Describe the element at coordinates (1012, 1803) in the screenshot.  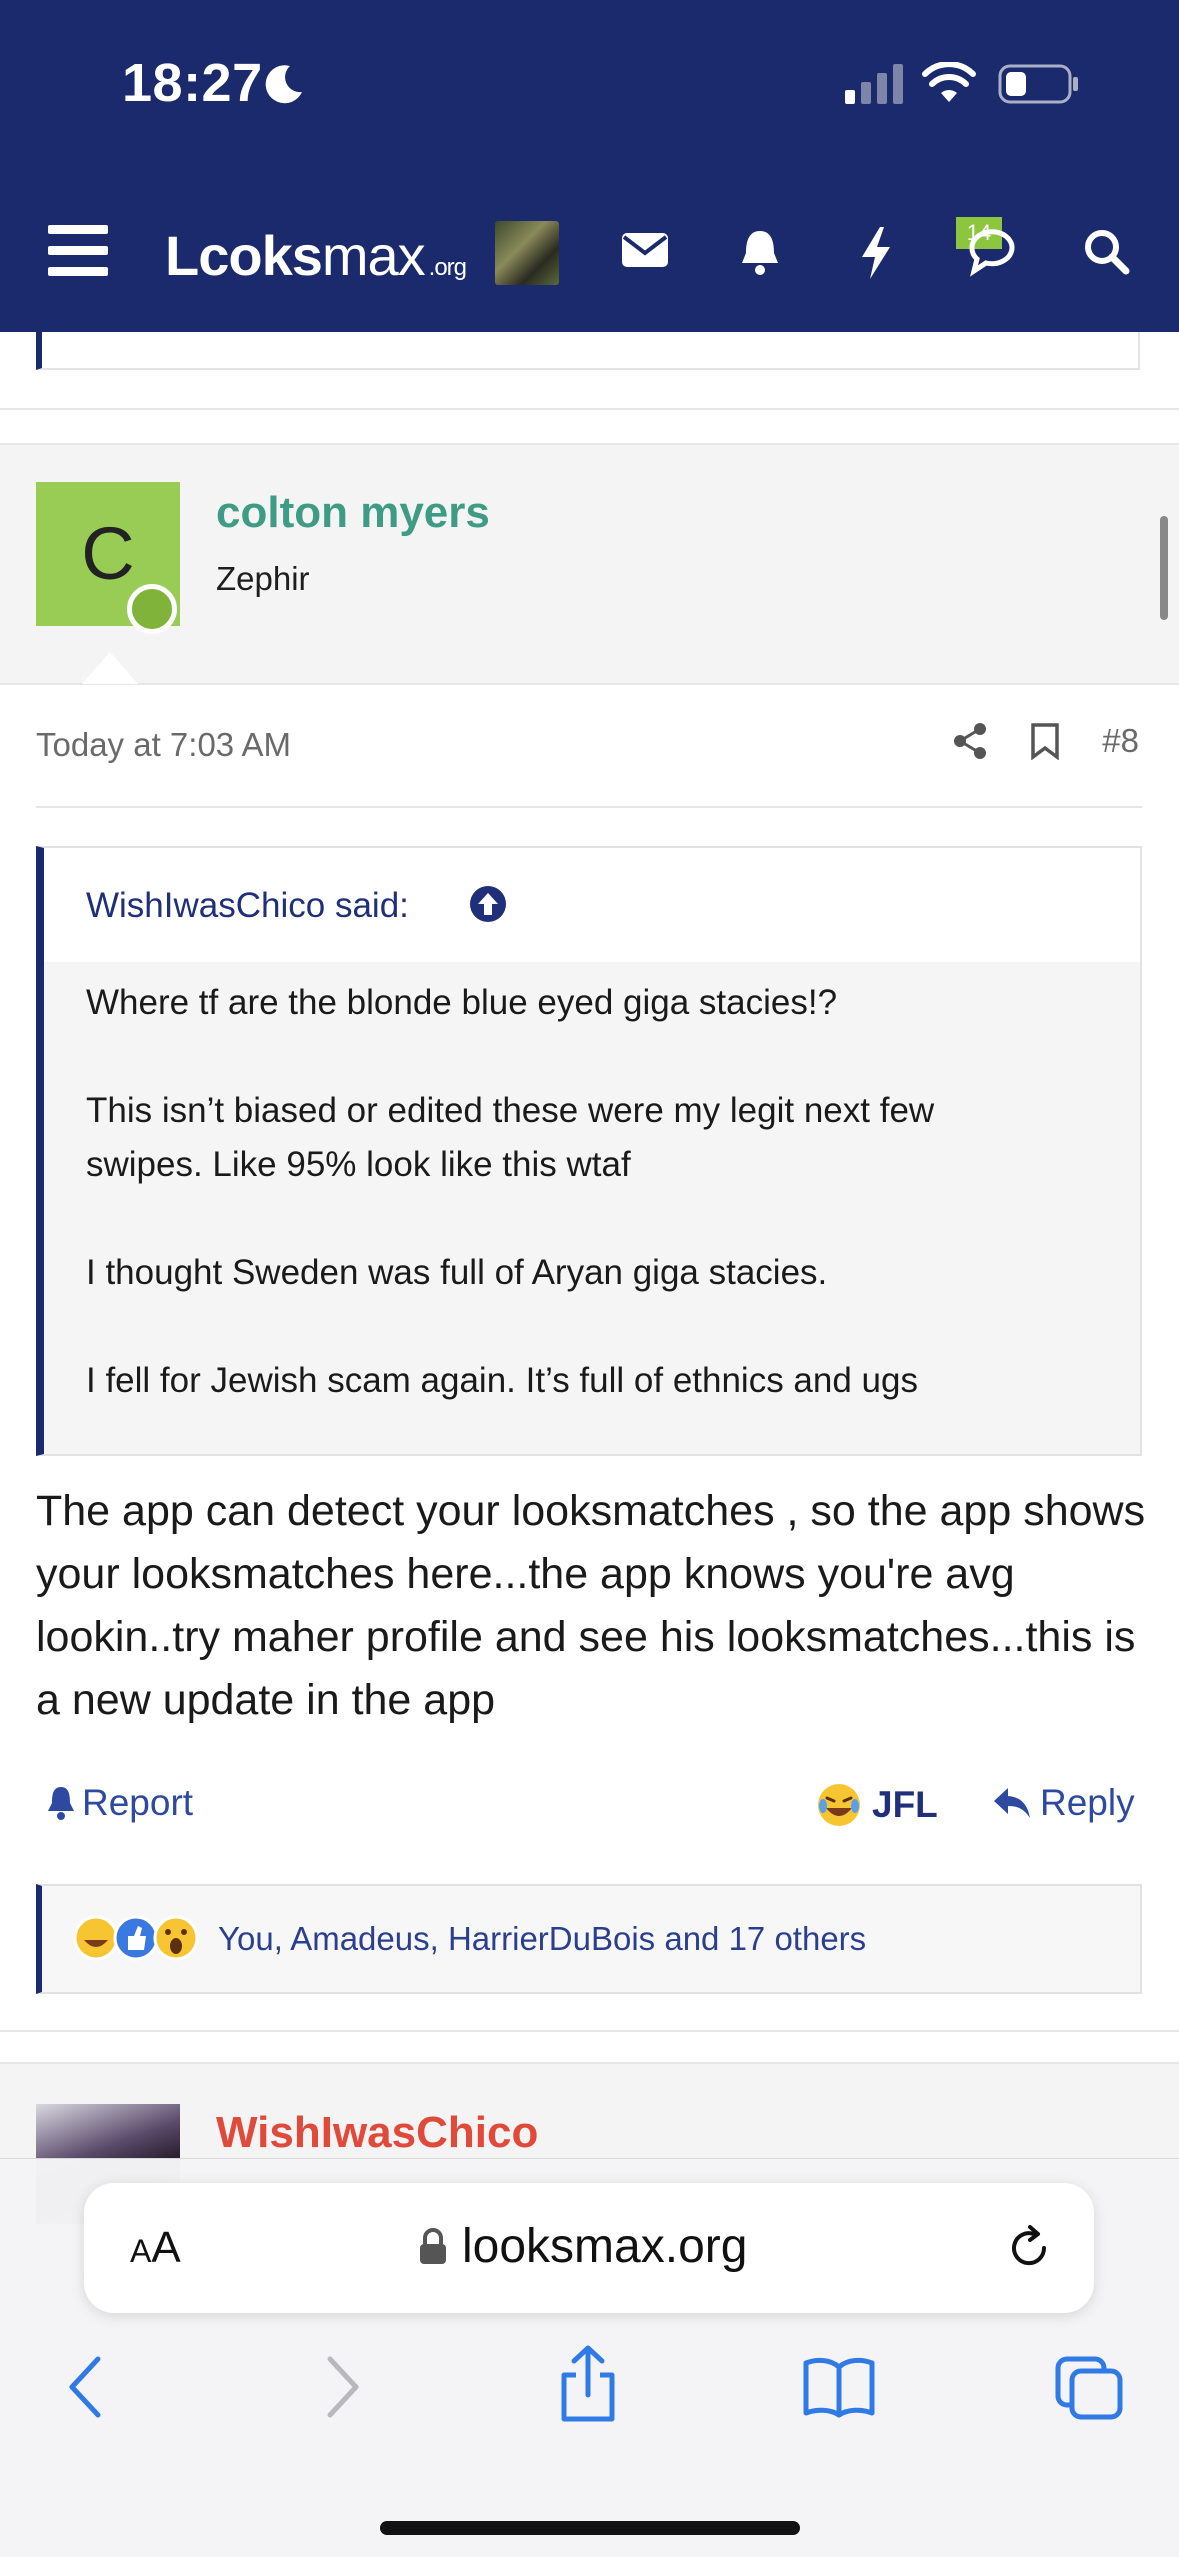
I see `reply-arrow-icon` at that location.